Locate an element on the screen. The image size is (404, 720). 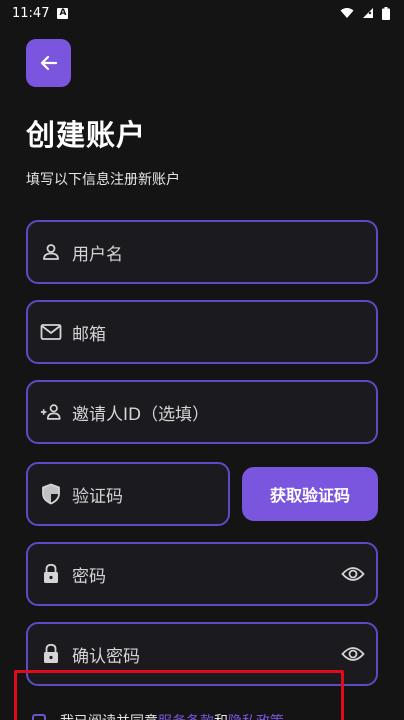
status-bar: 11:47 A is located at coordinates (202, 13).